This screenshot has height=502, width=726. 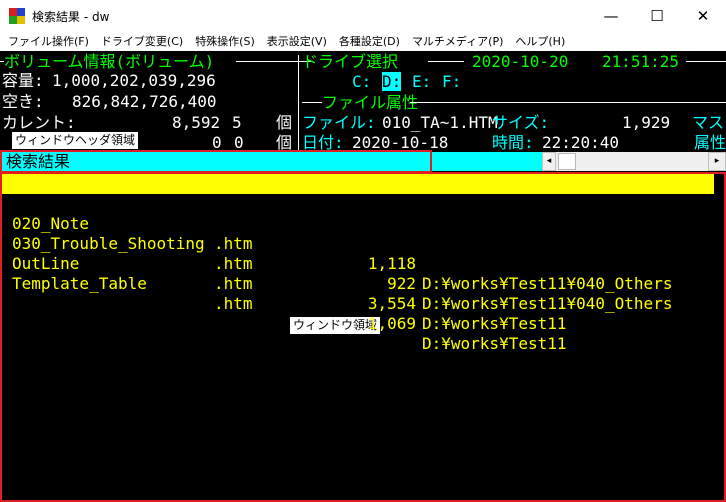 What do you see at coordinates (632, 161) in the screenshot?
I see `horizontal-scrollbar` at bounding box center [632, 161].